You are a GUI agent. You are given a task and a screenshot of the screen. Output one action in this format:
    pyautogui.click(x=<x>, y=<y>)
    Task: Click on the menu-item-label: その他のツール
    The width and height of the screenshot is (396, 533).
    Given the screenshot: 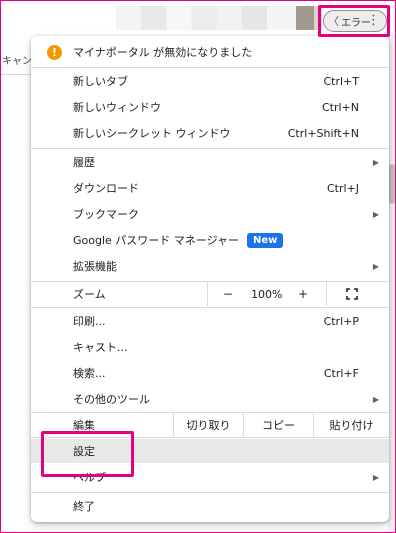 What is the action you would take?
    pyautogui.click(x=111, y=399)
    